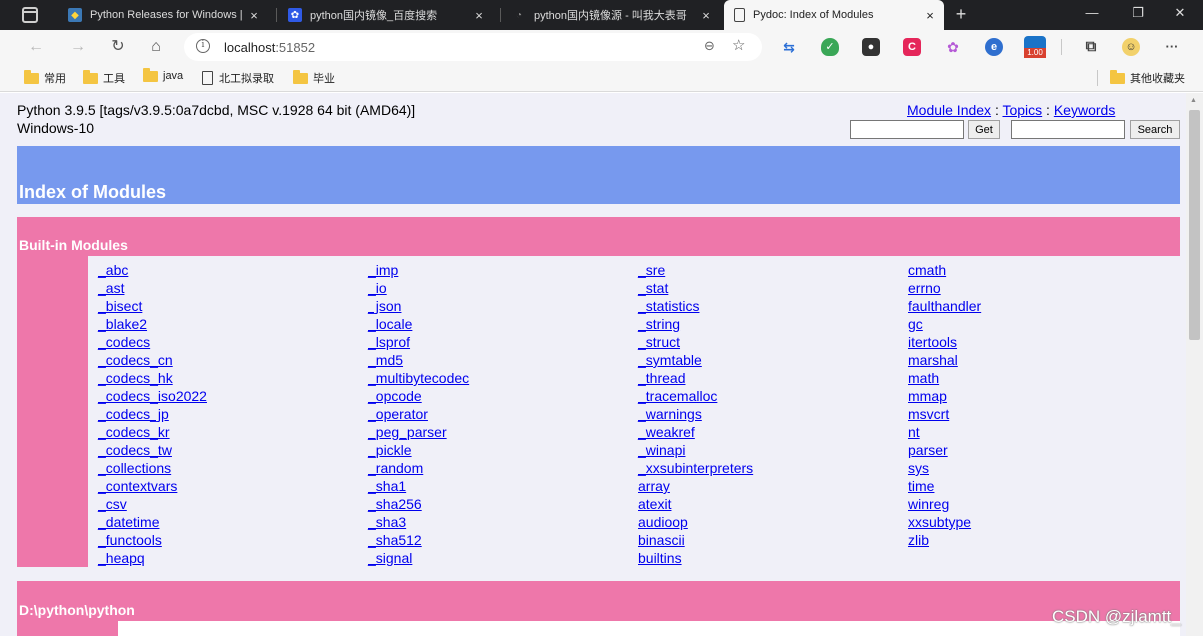 This screenshot has height=636, width=1203. What do you see at coordinates (1180, 13) in the screenshot?
I see `close-window-button: ✕` at bounding box center [1180, 13].